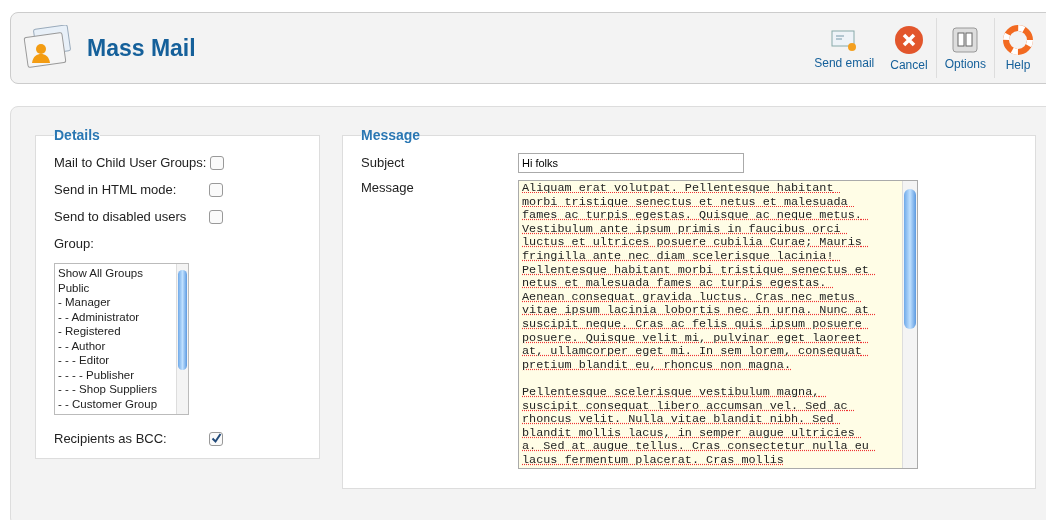  I want to click on group-listbox: Show All Groups Public - Manager - - Administrator - Registered - - Author - - - Editor - - - - Publisher - - - Shop Suppliers - - Customer Group, so click(121, 339).